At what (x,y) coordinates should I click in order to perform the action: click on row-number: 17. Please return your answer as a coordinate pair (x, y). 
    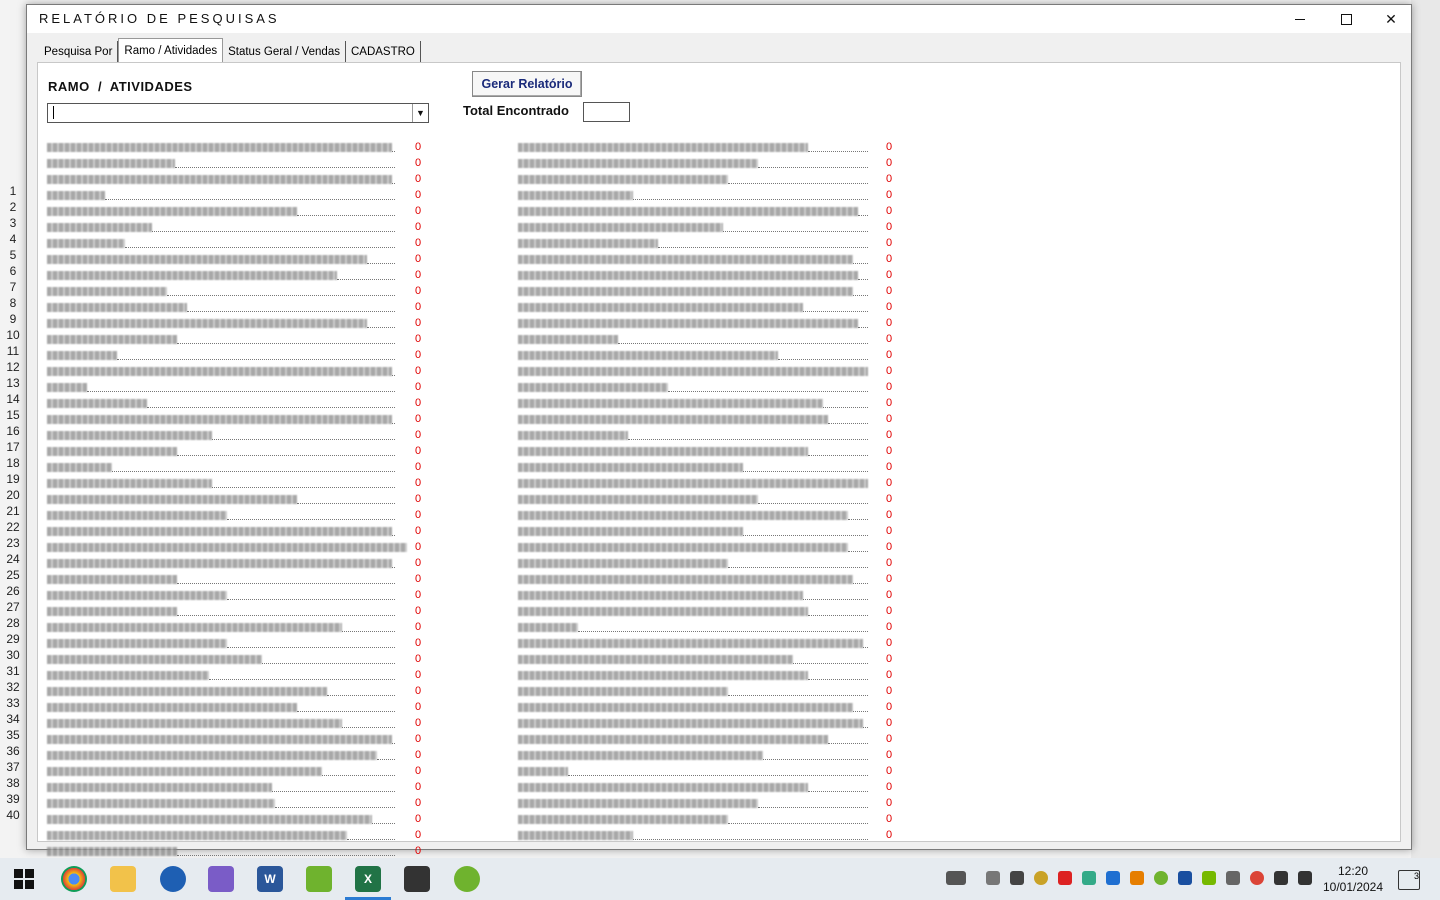
    Looking at the image, I should click on (13, 447).